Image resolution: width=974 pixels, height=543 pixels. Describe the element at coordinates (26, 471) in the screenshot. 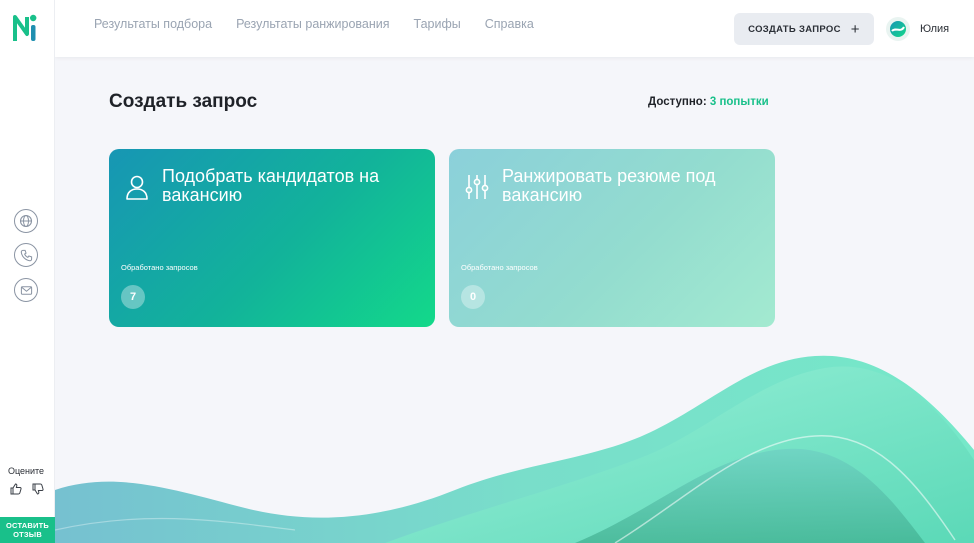

I see `rate-label: Оцените` at that location.